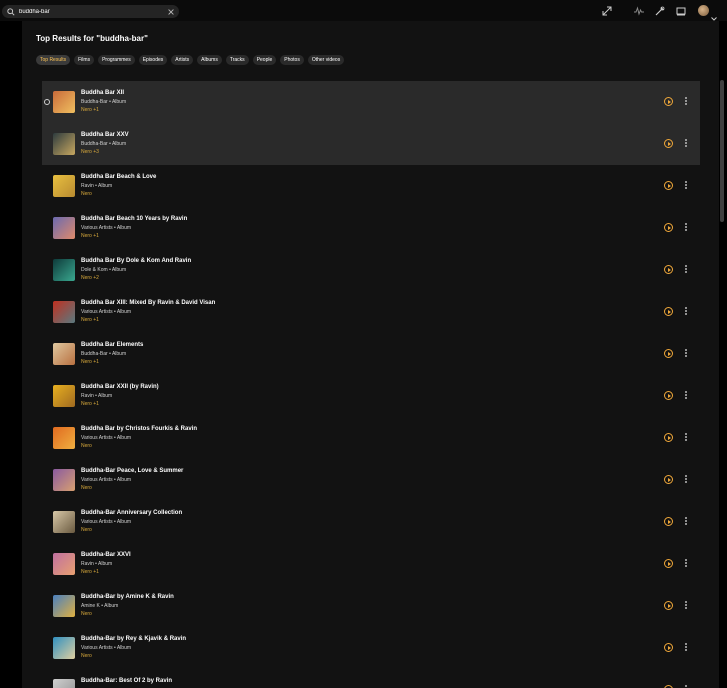  Describe the element at coordinates (139, 429) in the screenshot. I see `result-title: Buddha Bar by Christos Fourkis & Ravin` at that location.